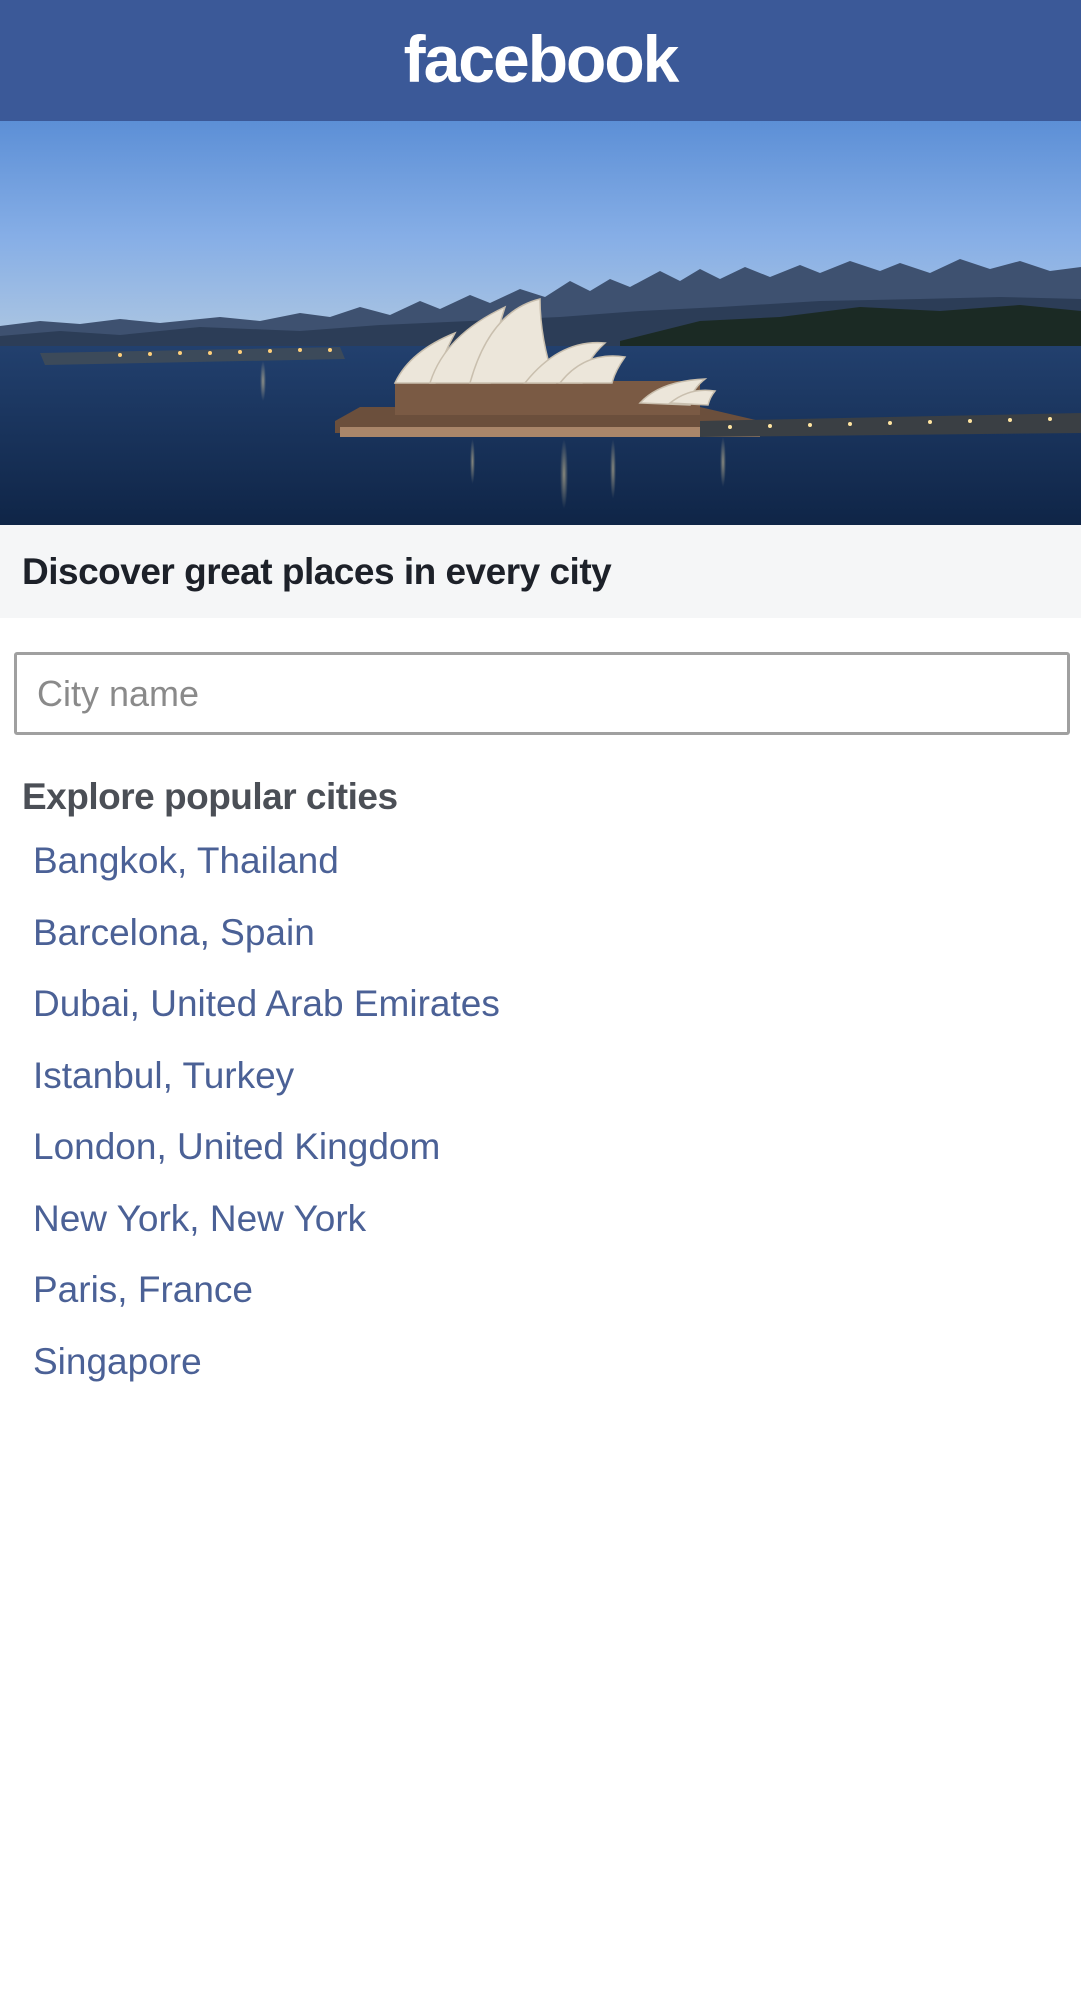 The height and width of the screenshot is (1999, 1081). I want to click on city-link-singapore: Singapore, so click(266, 1373).